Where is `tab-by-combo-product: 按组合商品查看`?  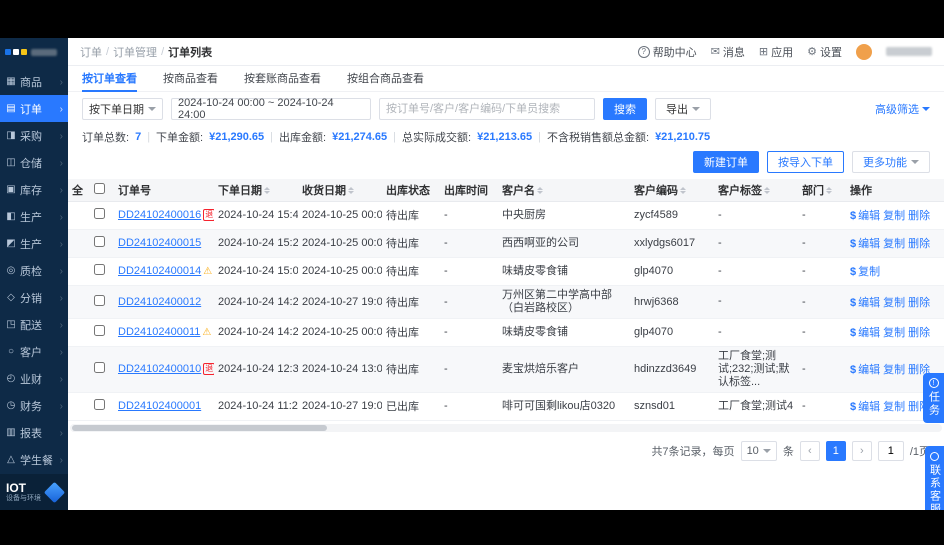
tab-by-combo-product: 按组合商品查看 is located at coordinates (385, 79).